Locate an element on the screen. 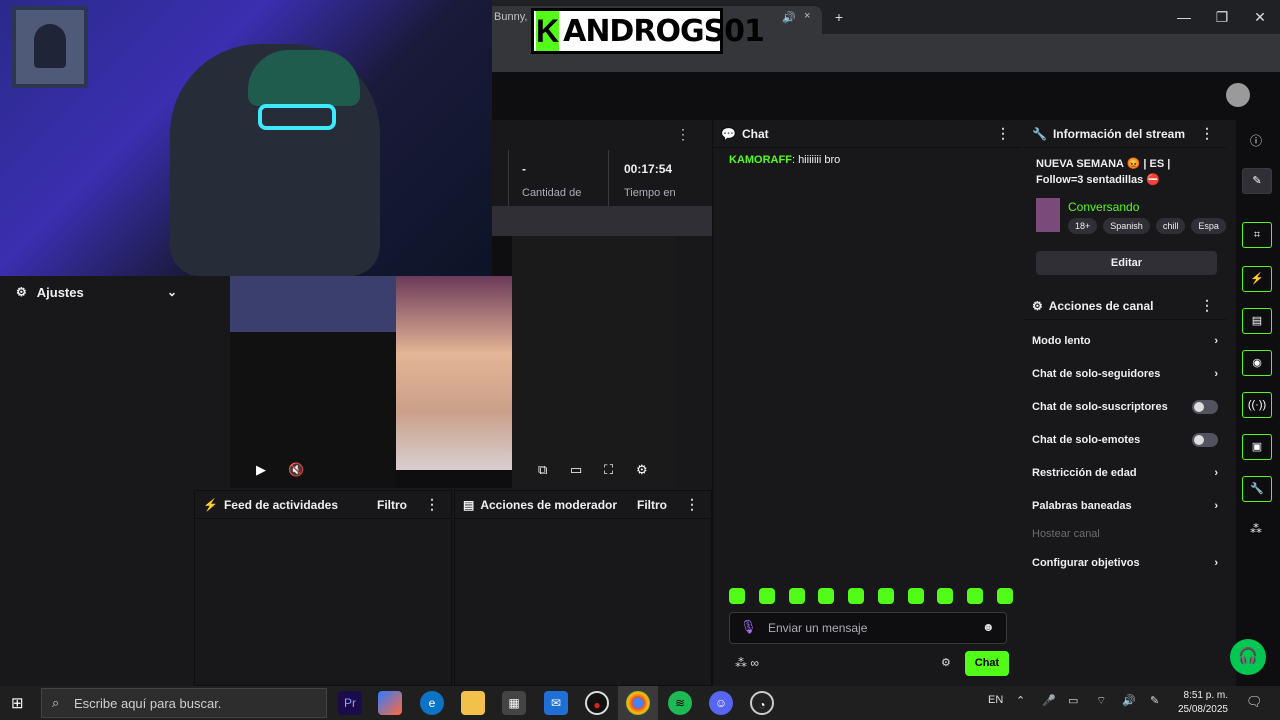  search-icon: ⌕ is located at coordinates (56, 702).